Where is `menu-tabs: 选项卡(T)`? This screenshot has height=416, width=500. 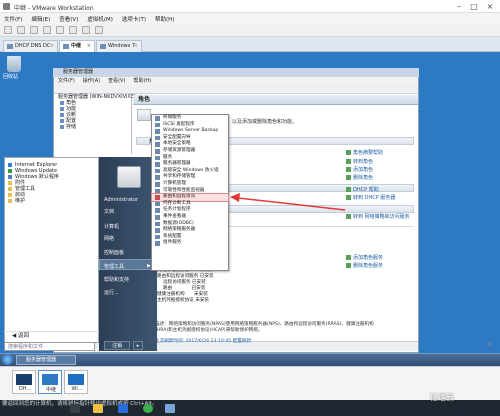
menu-tabs: 选项卡(T) is located at coordinates (134, 19).